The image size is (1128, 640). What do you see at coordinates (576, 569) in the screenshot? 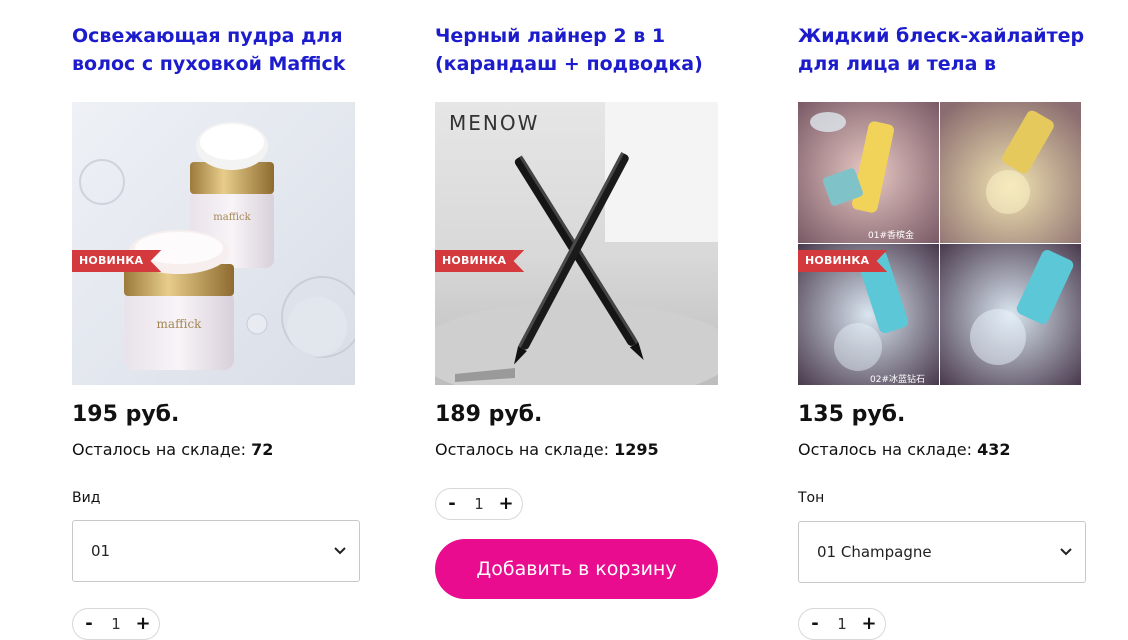
I see `add-to-cart-button: Добавить в корзину` at bounding box center [576, 569].